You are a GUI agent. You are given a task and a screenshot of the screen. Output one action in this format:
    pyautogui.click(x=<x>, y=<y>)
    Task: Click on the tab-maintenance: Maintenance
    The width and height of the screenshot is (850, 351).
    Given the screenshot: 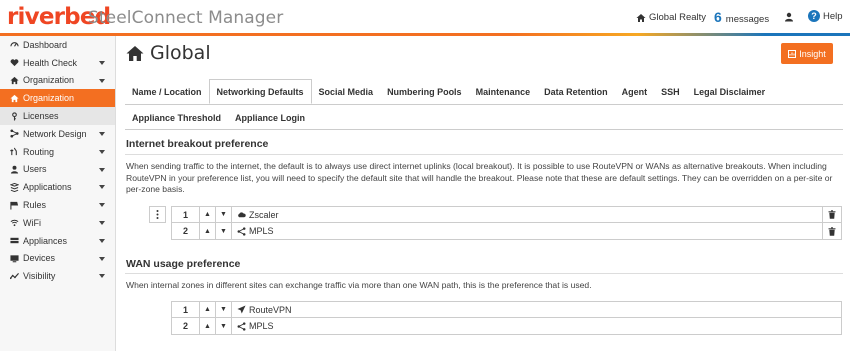 What is the action you would take?
    pyautogui.click(x=503, y=91)
    